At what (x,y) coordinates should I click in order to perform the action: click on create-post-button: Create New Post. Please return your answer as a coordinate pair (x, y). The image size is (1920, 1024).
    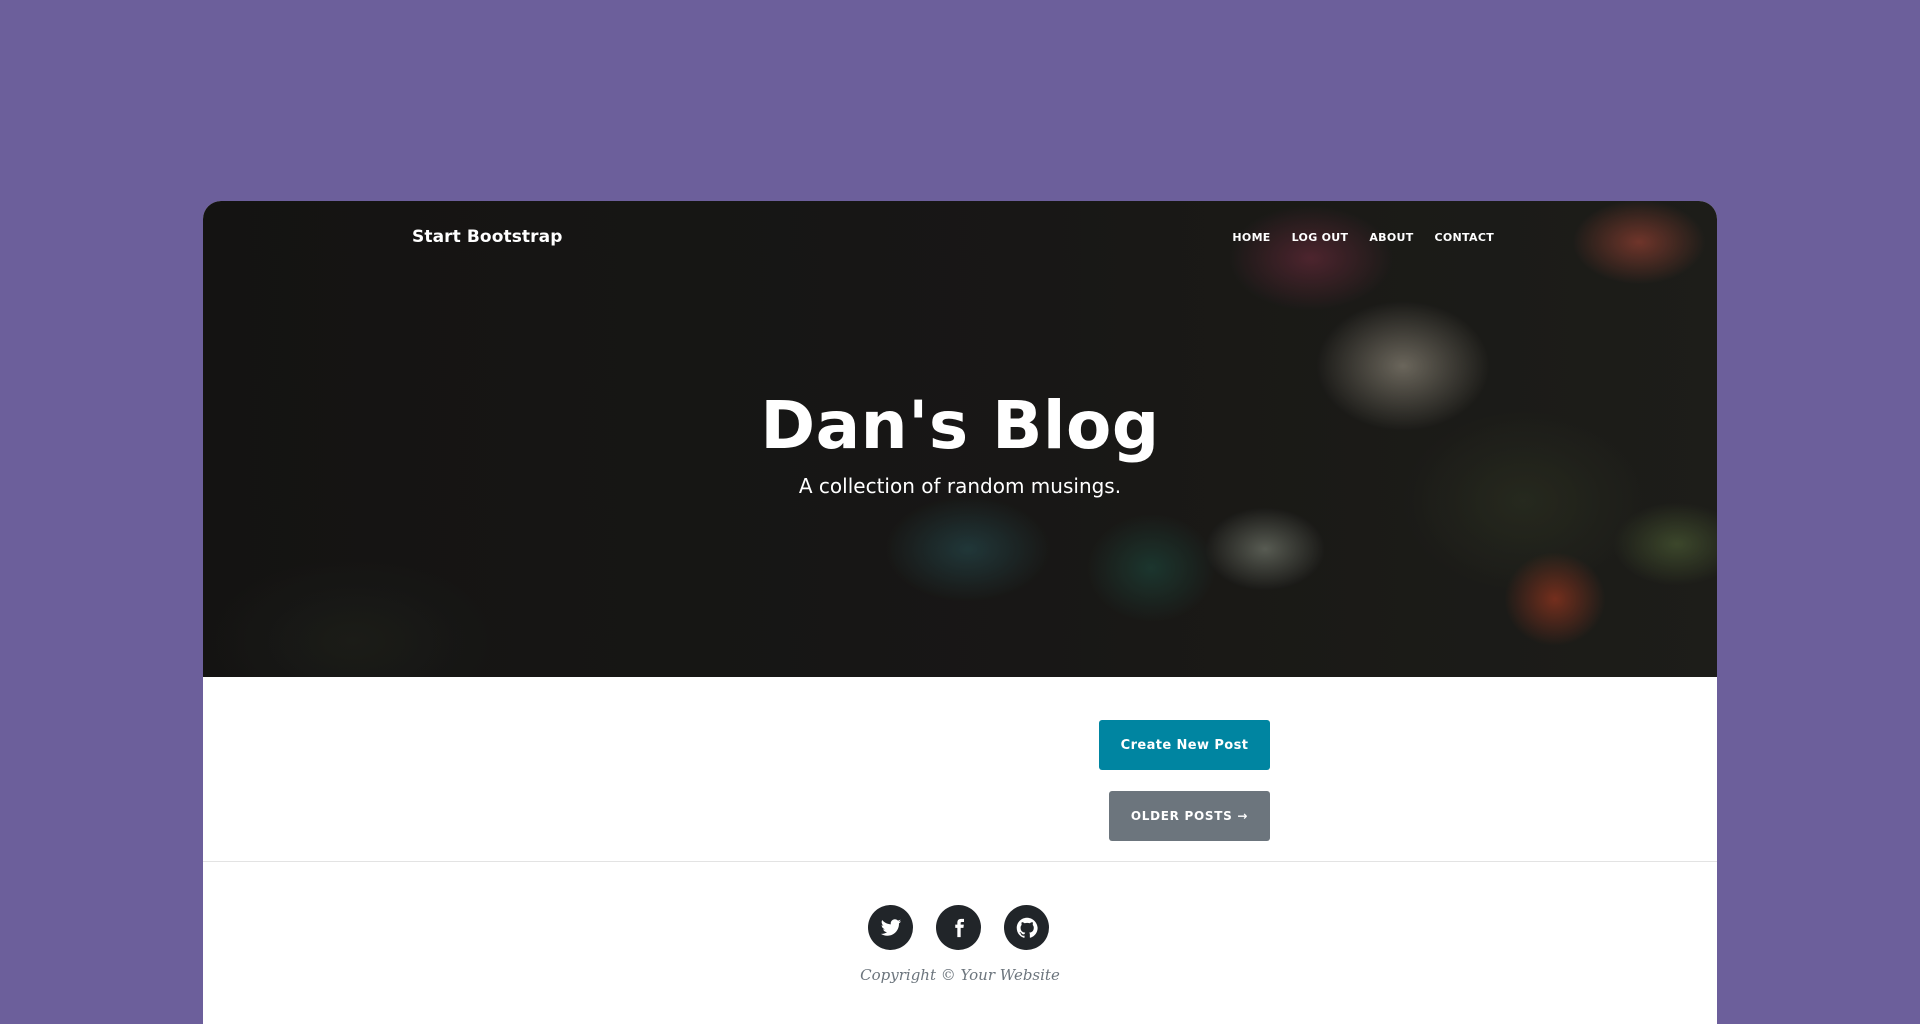
    Looking at the image, I should click on (1184, 745).